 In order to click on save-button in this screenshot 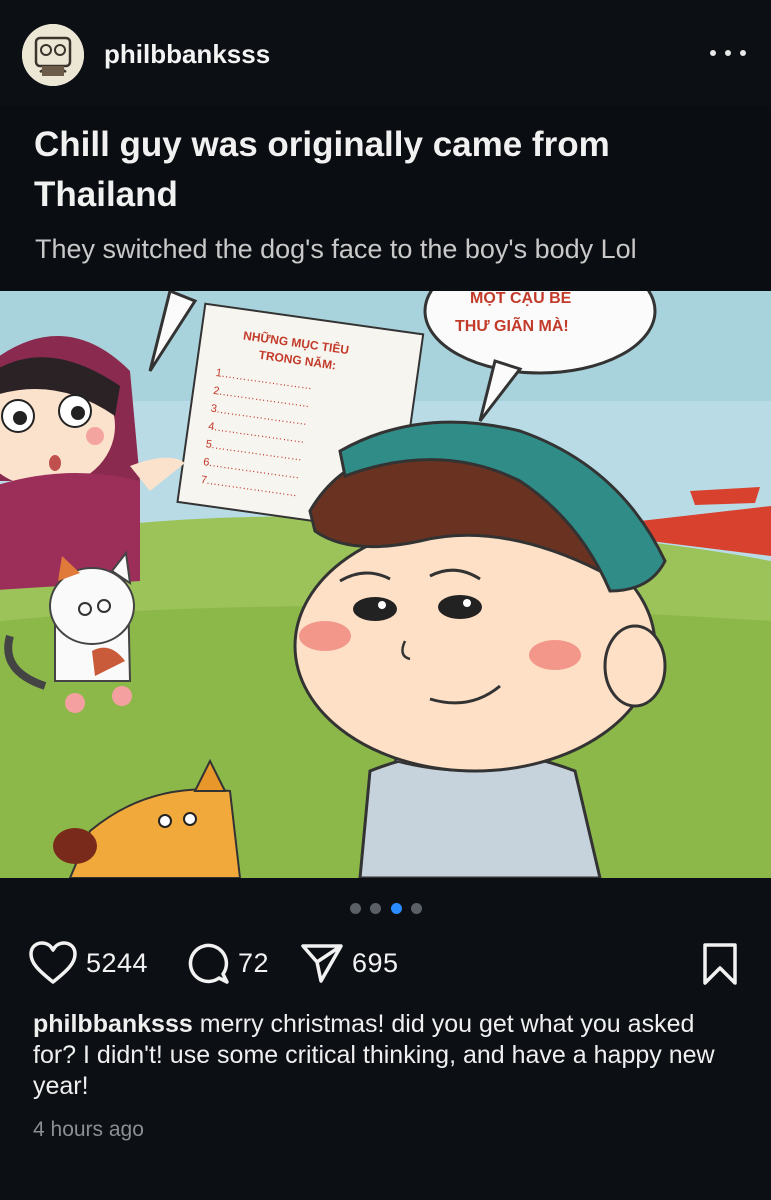, I will do `click(720, 964)`.